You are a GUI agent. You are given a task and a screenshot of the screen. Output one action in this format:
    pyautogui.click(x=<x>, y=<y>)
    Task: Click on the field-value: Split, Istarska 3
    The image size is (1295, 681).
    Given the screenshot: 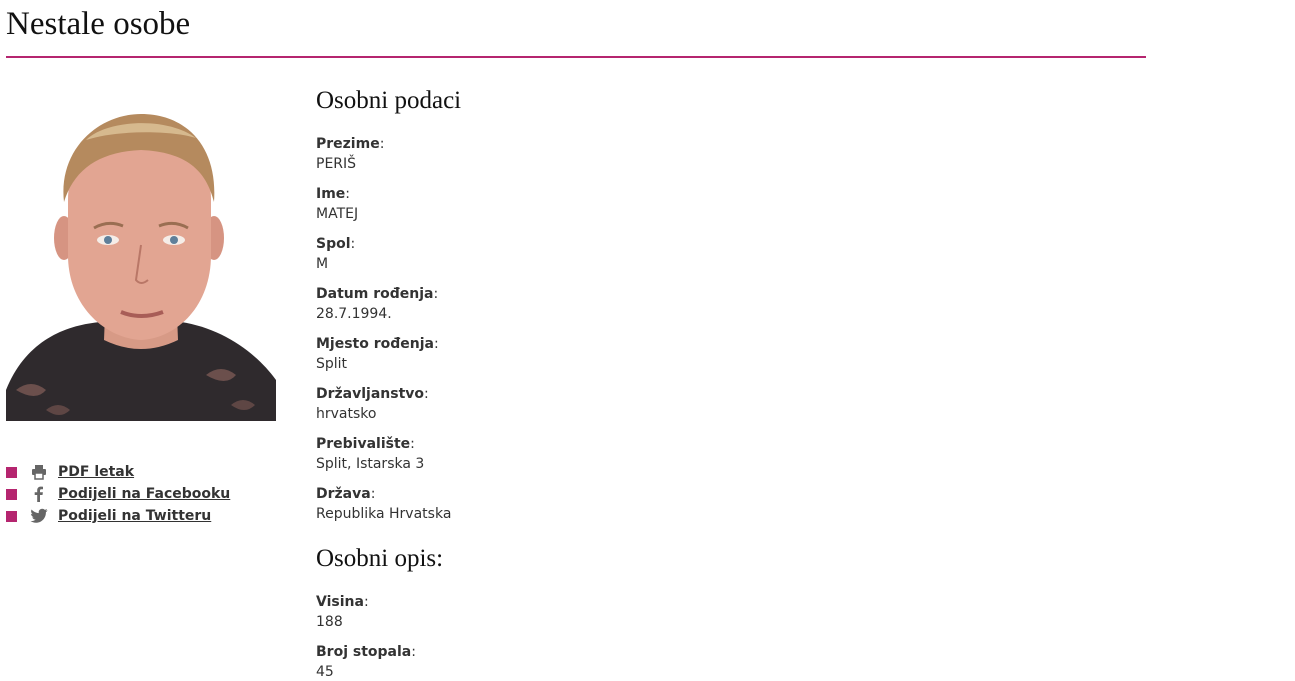 What is the action you would take?
    pyautogui.click(x=370, y=464)
    